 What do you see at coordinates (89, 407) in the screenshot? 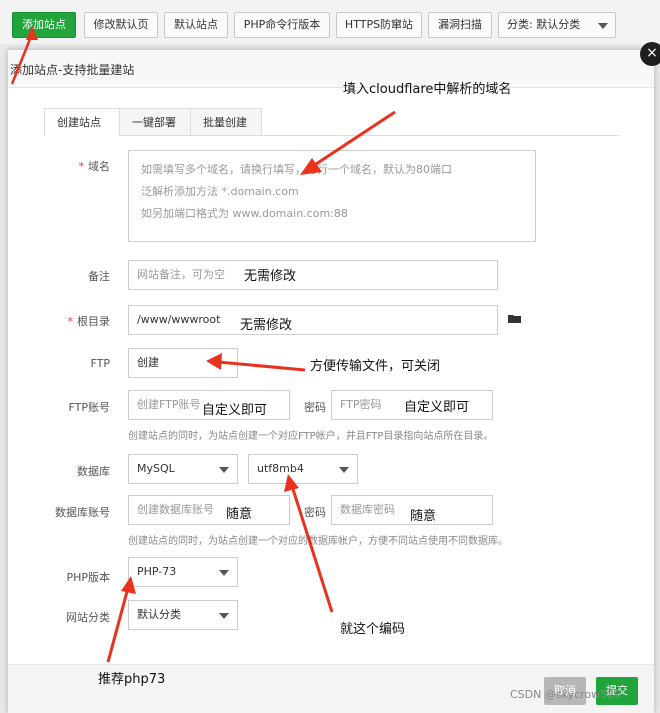
I see `ftp-account-label: FTP账号` at bounding box center [89, 407].